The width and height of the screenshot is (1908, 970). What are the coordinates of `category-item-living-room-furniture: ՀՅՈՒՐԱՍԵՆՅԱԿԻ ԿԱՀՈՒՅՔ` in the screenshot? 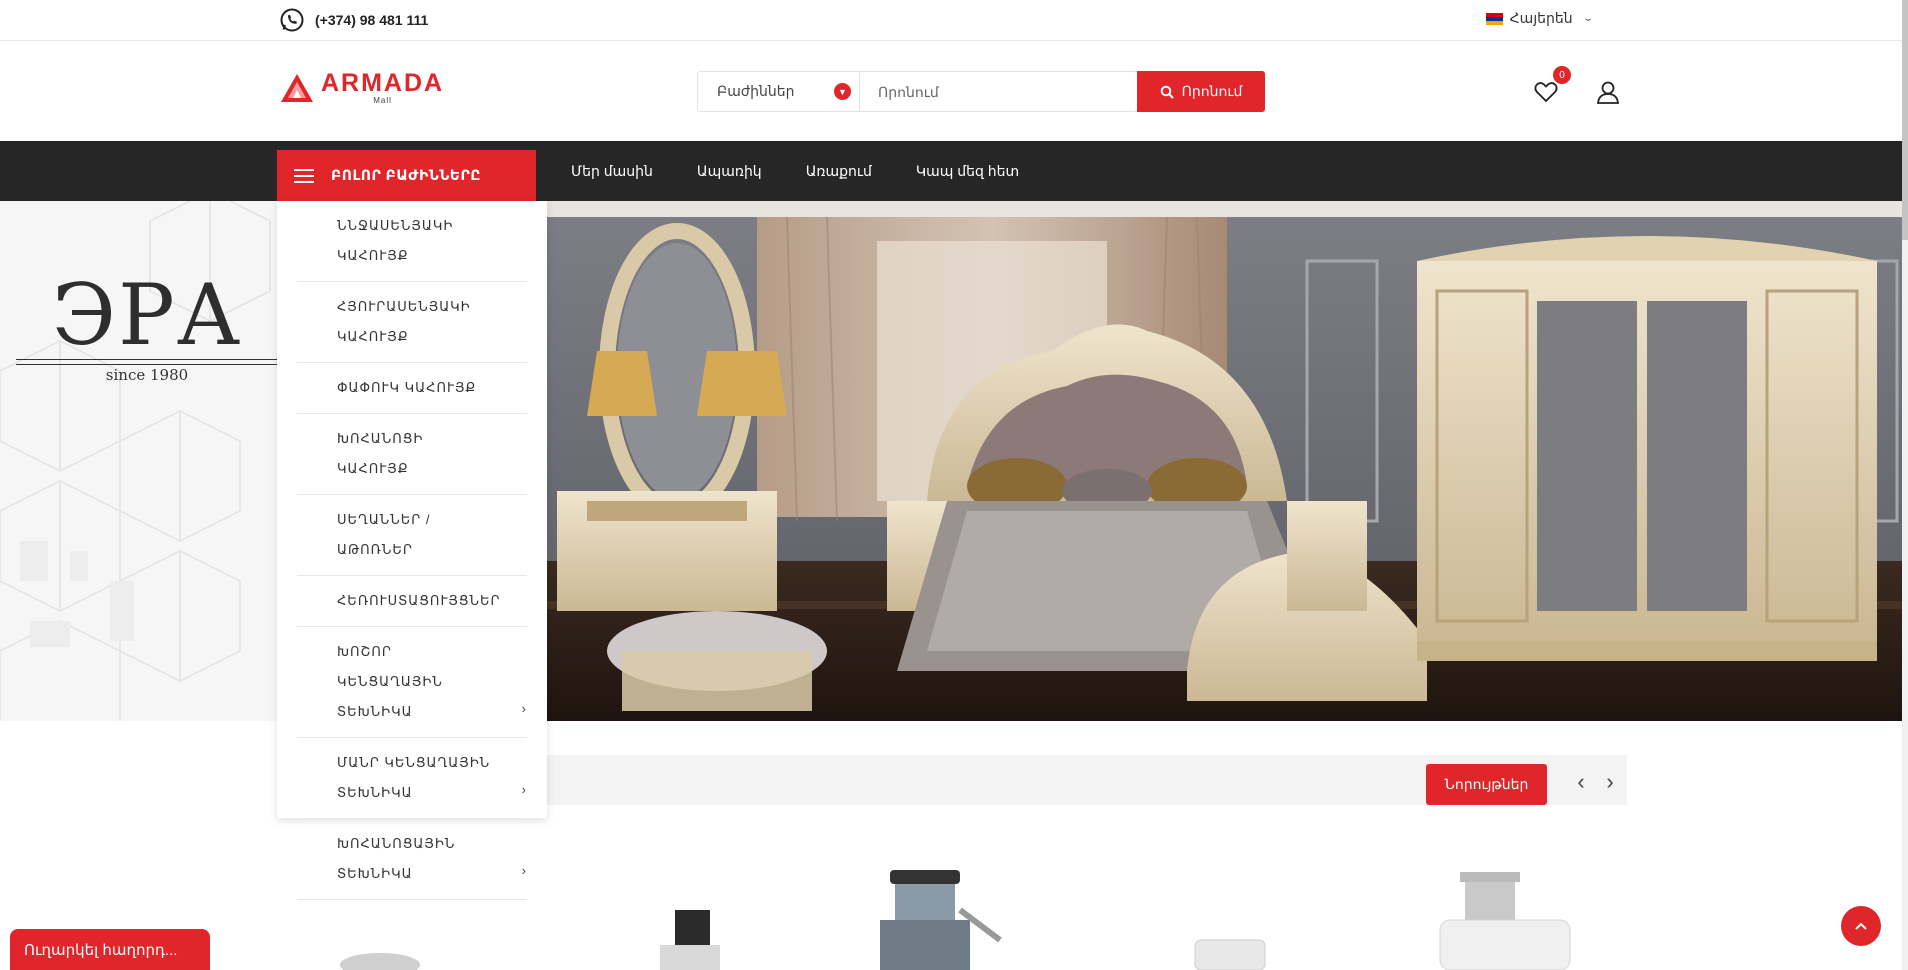 It's located at (412, 322).